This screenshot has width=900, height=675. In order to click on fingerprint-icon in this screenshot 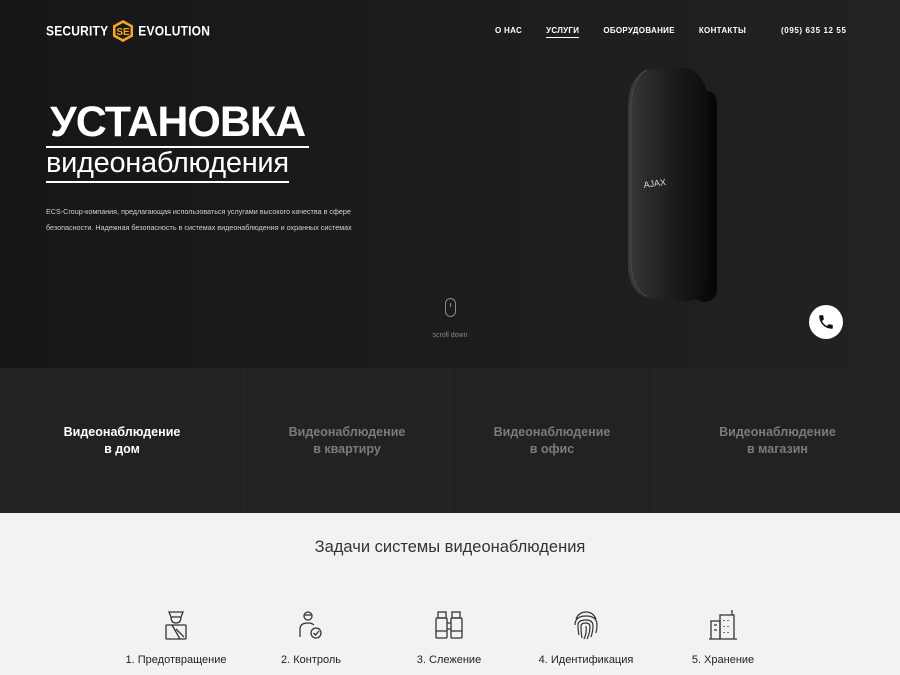, I will do `click(586, 625)`.